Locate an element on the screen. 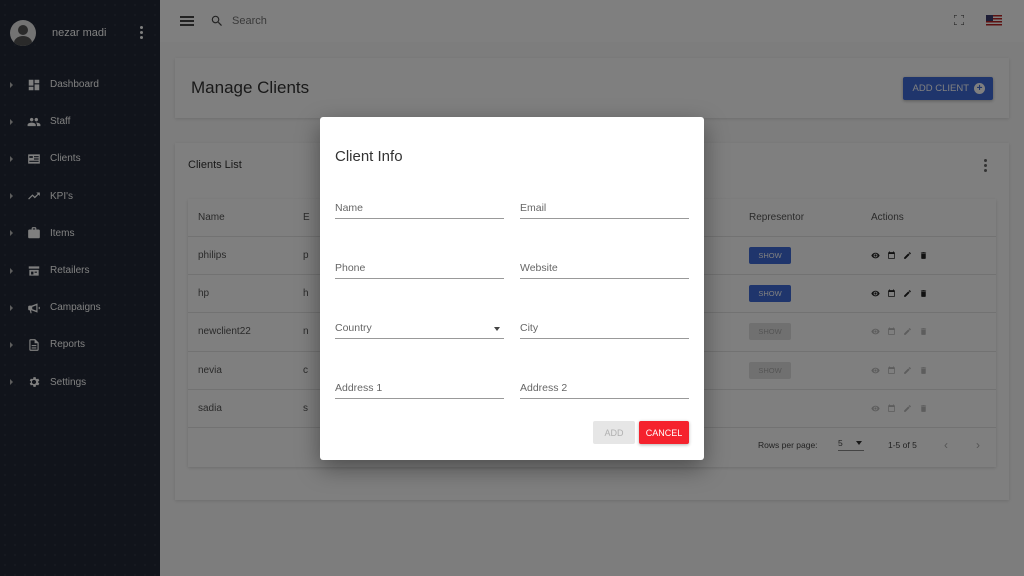  address1-input is located at coordinates (419, 387).